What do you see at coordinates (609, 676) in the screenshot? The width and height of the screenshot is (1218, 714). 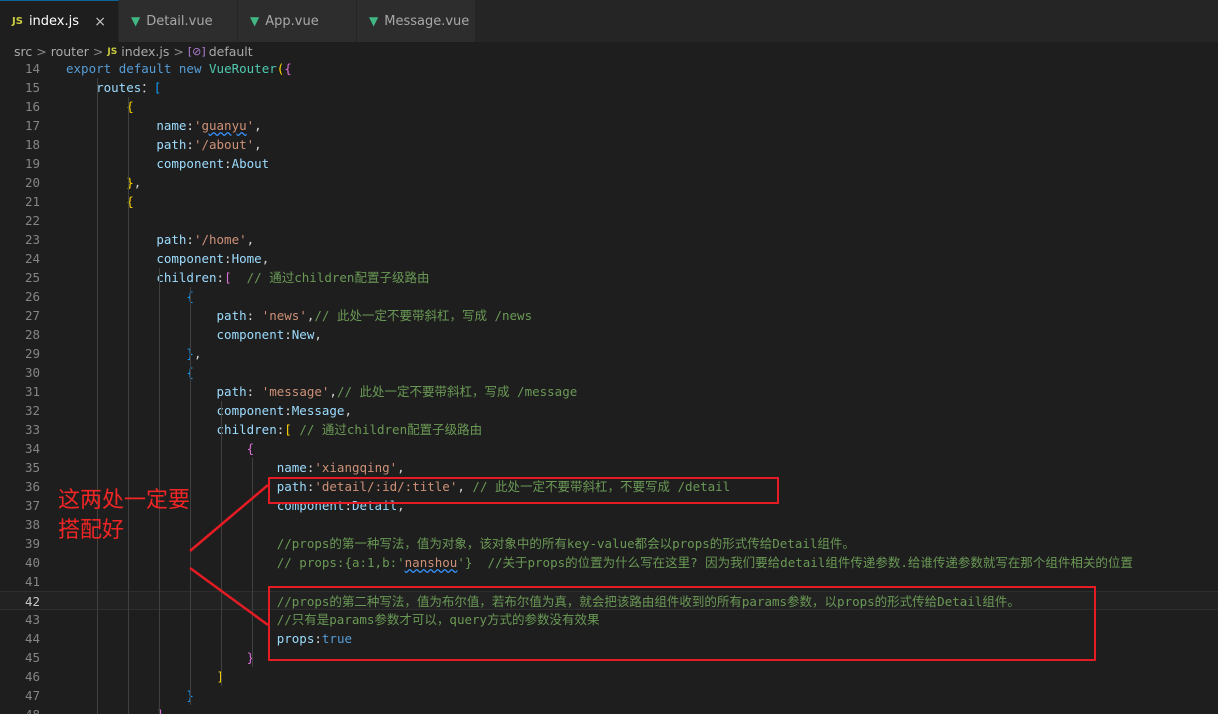 I see `code-line: 46 ]` at bounding box center [609, 676].